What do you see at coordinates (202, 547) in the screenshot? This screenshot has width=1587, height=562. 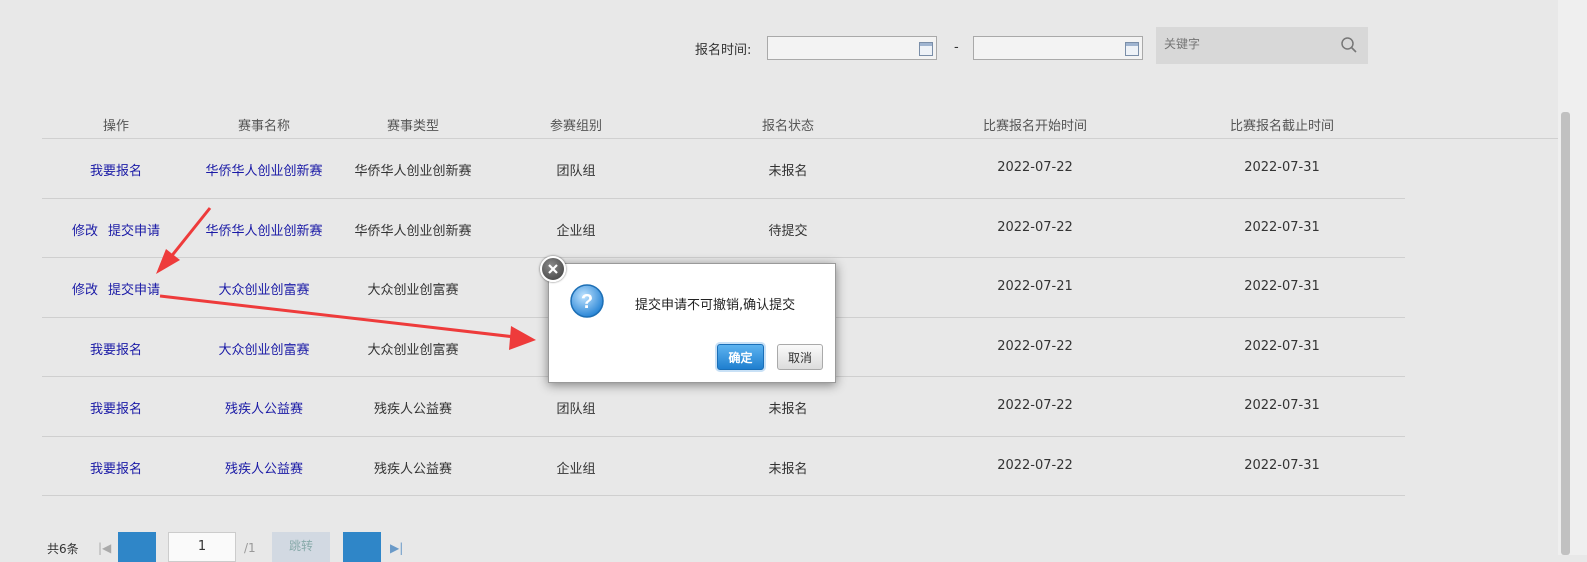 I see `page-number-input: 1` at bounding box center [202, 547].